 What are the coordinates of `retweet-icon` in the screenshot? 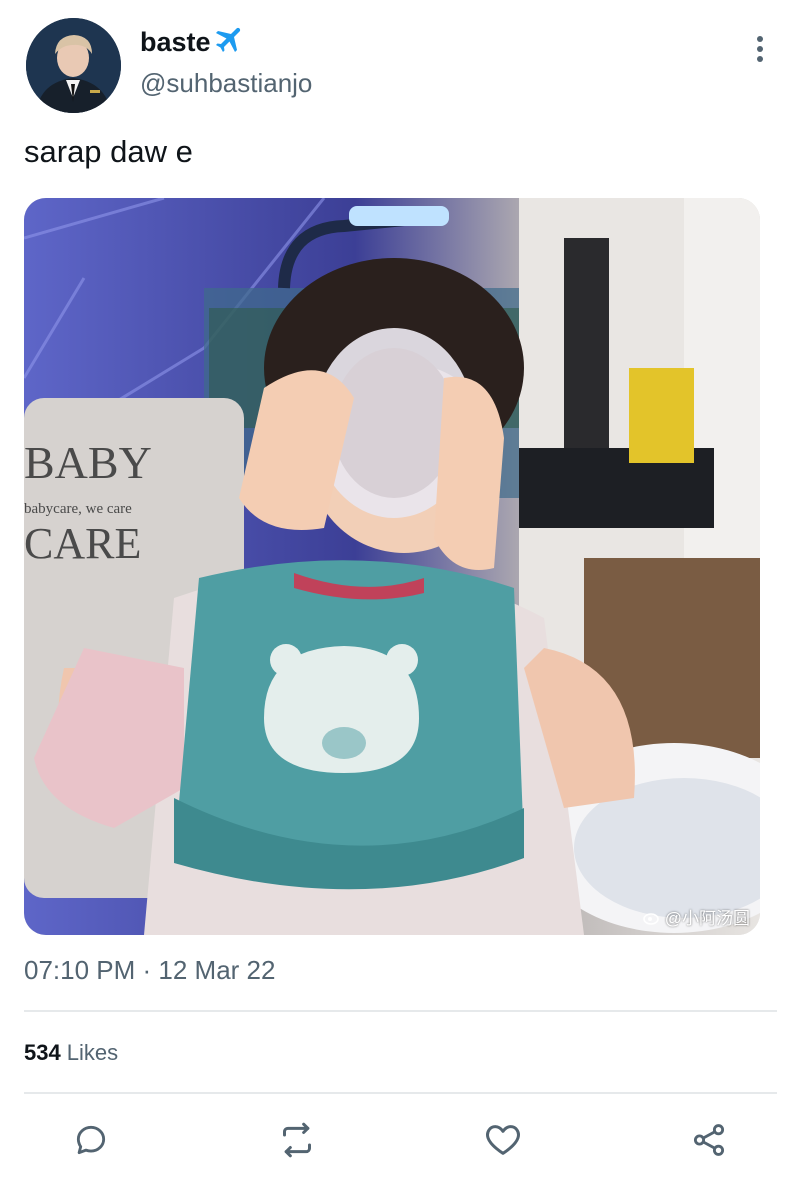 It's located at (297, 1140).